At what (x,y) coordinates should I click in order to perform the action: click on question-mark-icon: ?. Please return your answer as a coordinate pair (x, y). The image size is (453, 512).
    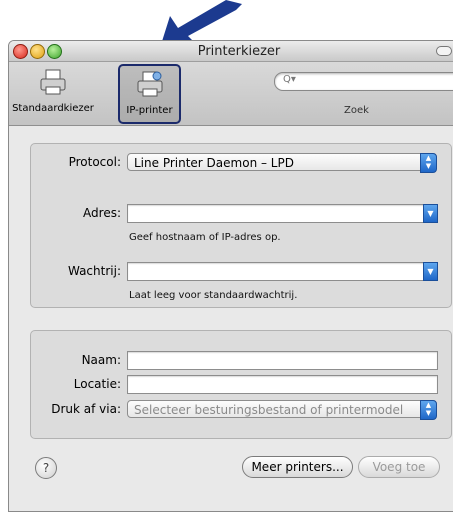
    Looking at the image, I should click on (46, 468).